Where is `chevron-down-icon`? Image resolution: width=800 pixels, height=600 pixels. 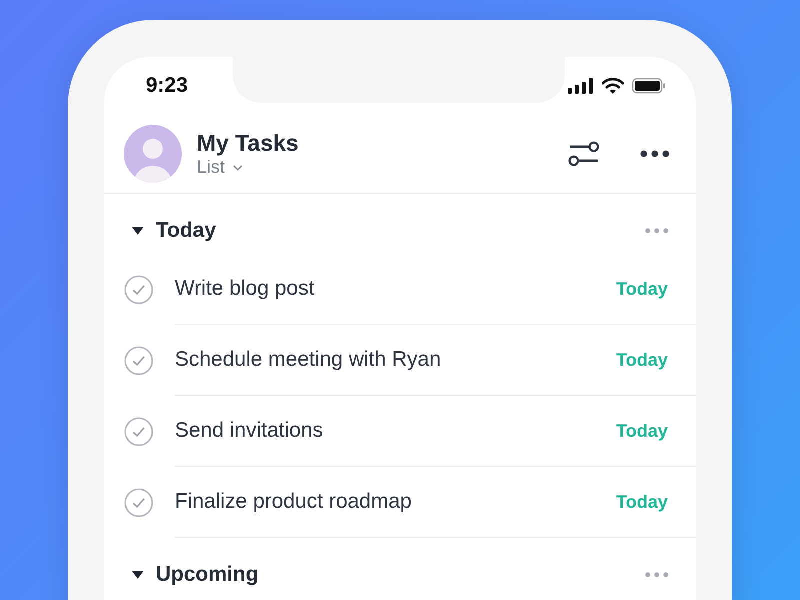
chevron-down-icon is located at coordinates (238, 168).